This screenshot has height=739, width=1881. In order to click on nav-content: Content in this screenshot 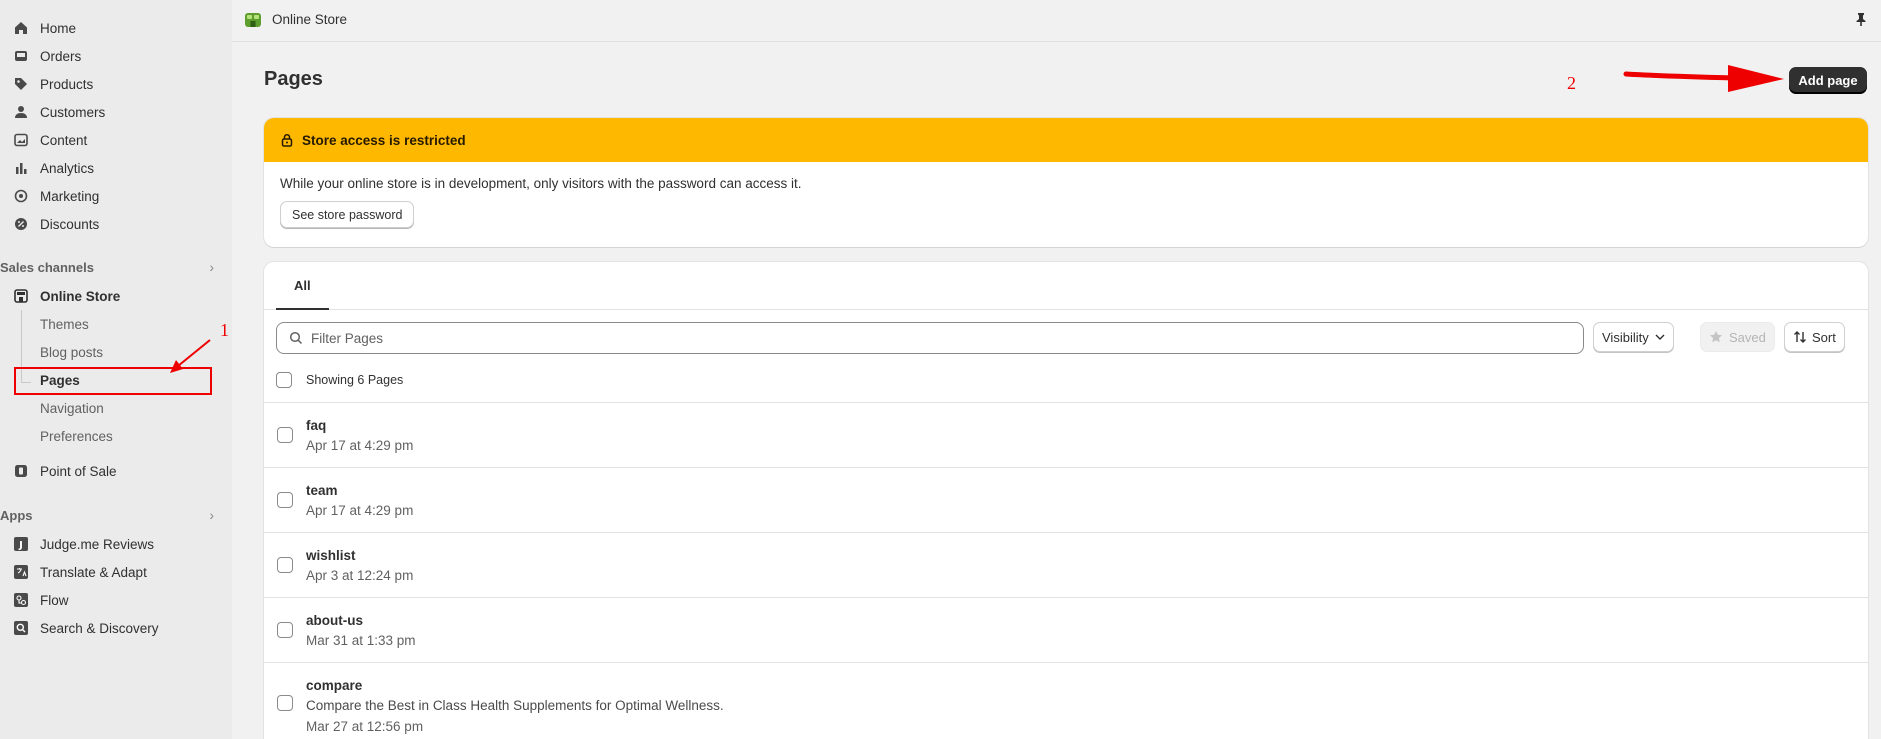, I will do `click(49, 140)`.